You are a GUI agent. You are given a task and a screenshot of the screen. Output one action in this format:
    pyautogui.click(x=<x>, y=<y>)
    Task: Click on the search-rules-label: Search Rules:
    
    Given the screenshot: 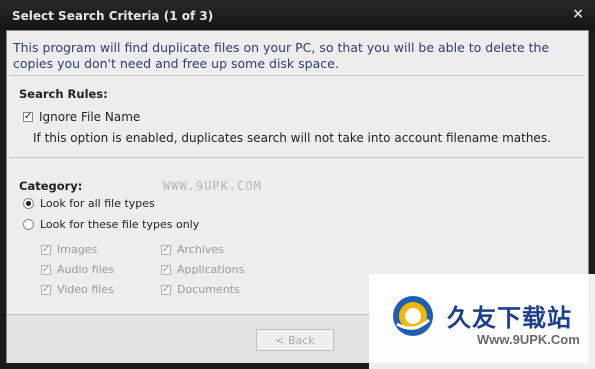 What is the action you would take?
    pyautogui.click(x=63, y=94)
    